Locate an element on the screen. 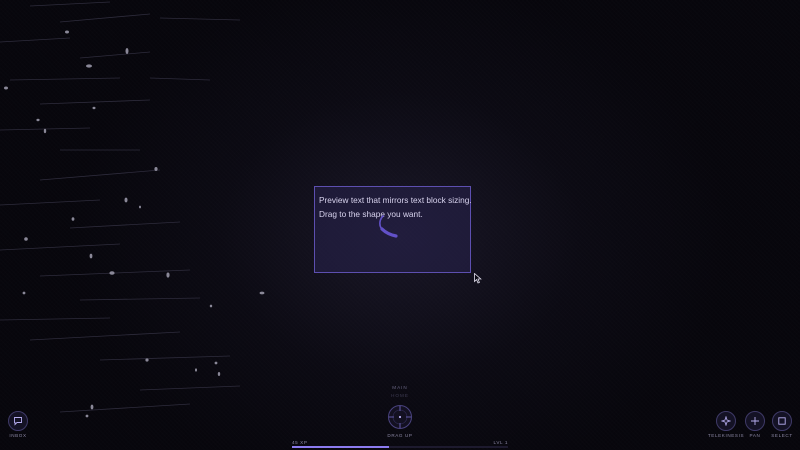 This screenshot has width=800, height=450. drag-handle-reticle-icon is located at coordinates (400, 417).